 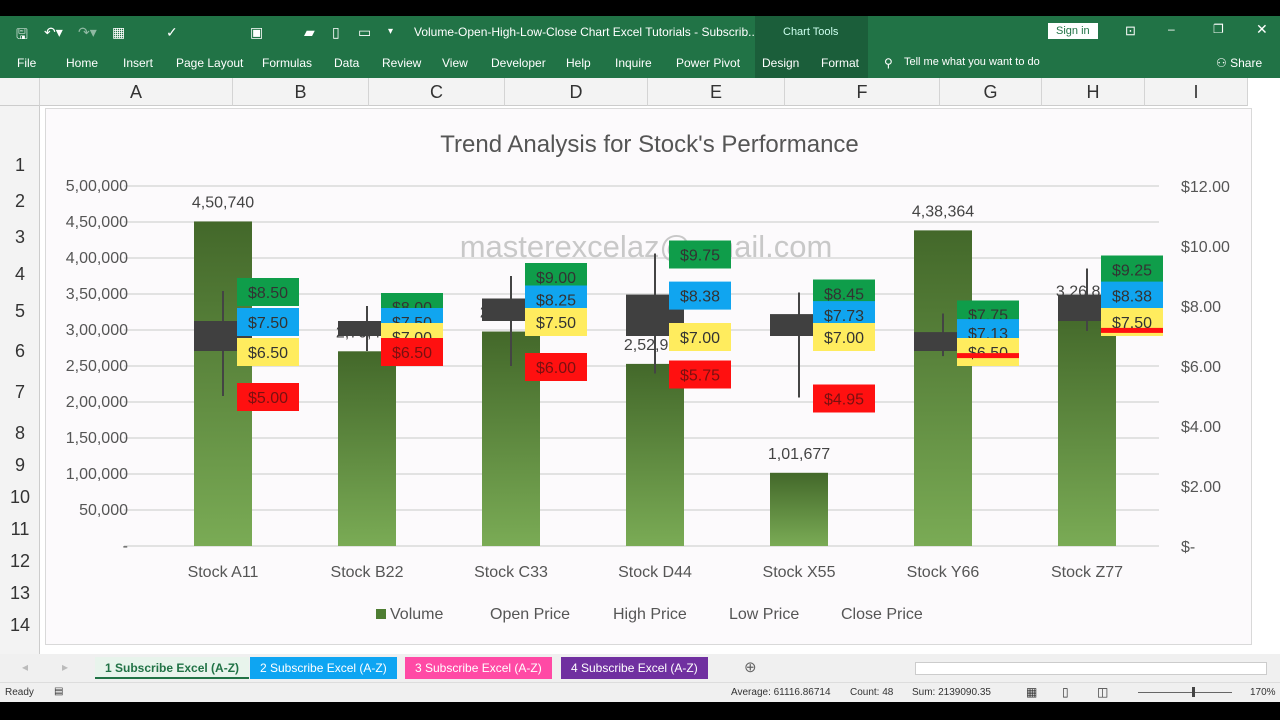 What do you see at coordinates (301, 92) in the screenshot?
I see `column-header-B: B` at bounding box center [301, 92].